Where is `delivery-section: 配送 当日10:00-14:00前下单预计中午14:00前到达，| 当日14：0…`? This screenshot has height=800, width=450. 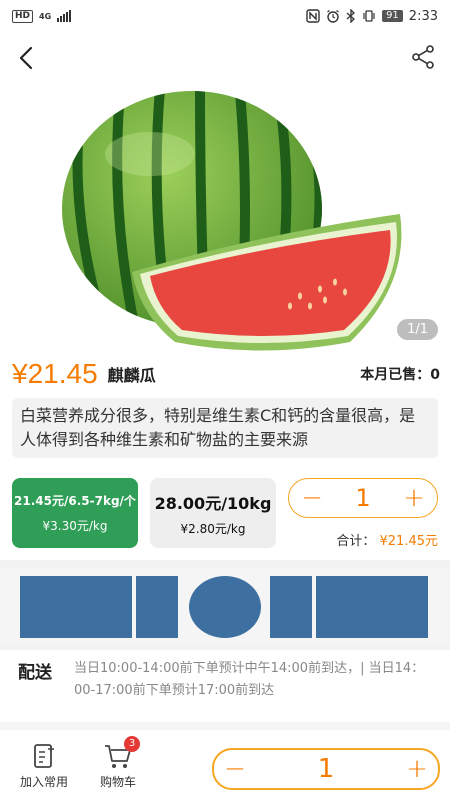
delivery-section: 配送 当日10:00-14:00前下单预计中午14:00前到达，| 当日14：0… is located at coordinates (228, 680).